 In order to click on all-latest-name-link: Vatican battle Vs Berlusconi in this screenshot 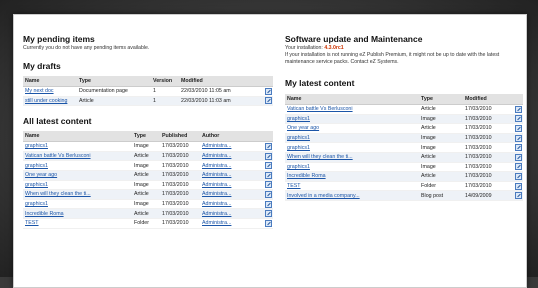, I will do `click(58, 156)`.